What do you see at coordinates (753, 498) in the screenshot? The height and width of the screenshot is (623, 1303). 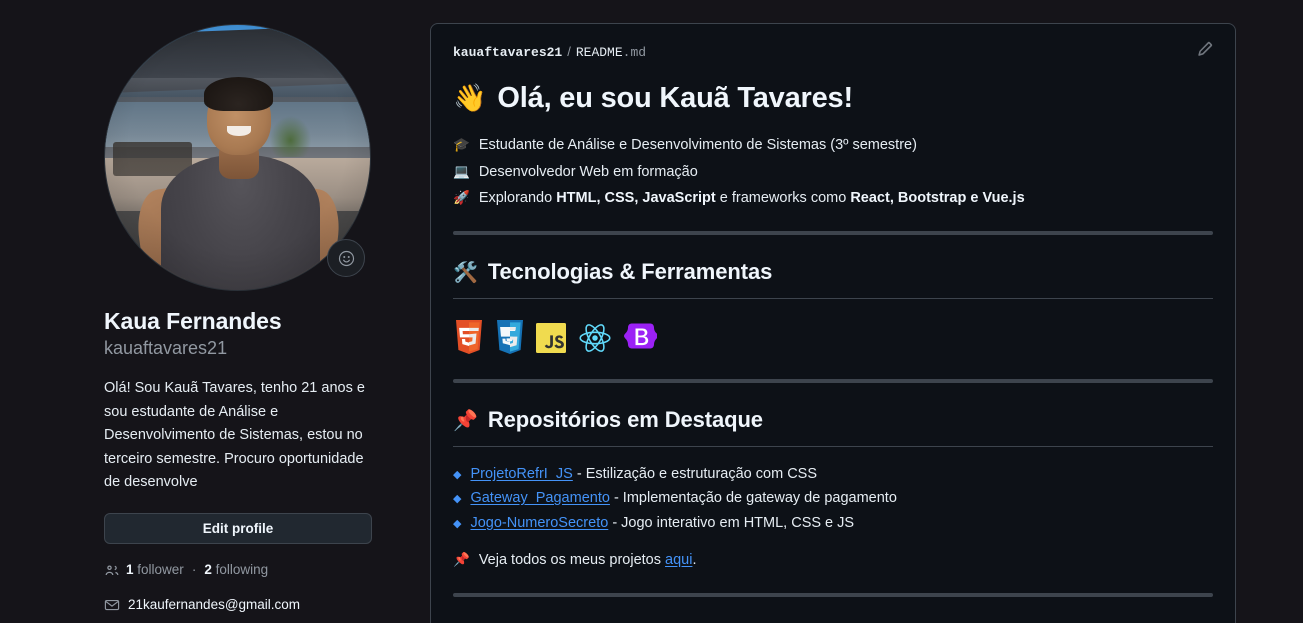 I see `repo-desc-1: - Implementação de gateway de pagamento` at bounding box center [753, 498].